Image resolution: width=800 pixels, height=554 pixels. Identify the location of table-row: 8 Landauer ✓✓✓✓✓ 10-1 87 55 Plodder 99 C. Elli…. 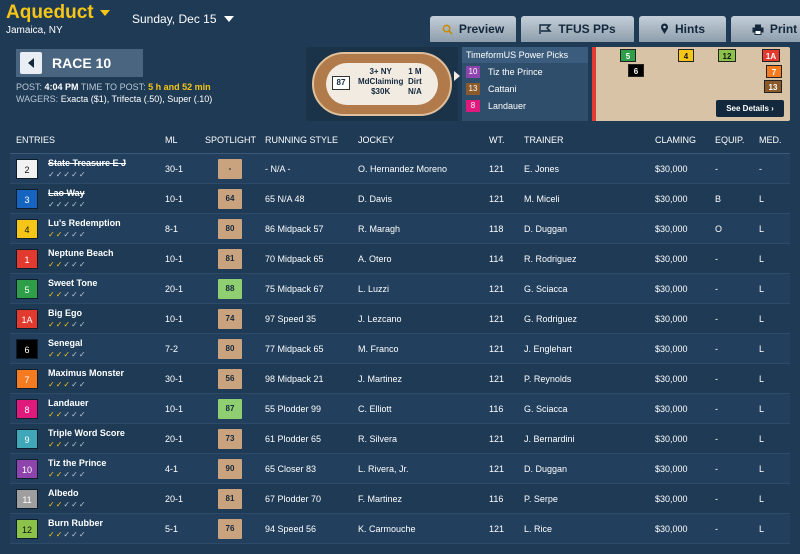
(400, 409).